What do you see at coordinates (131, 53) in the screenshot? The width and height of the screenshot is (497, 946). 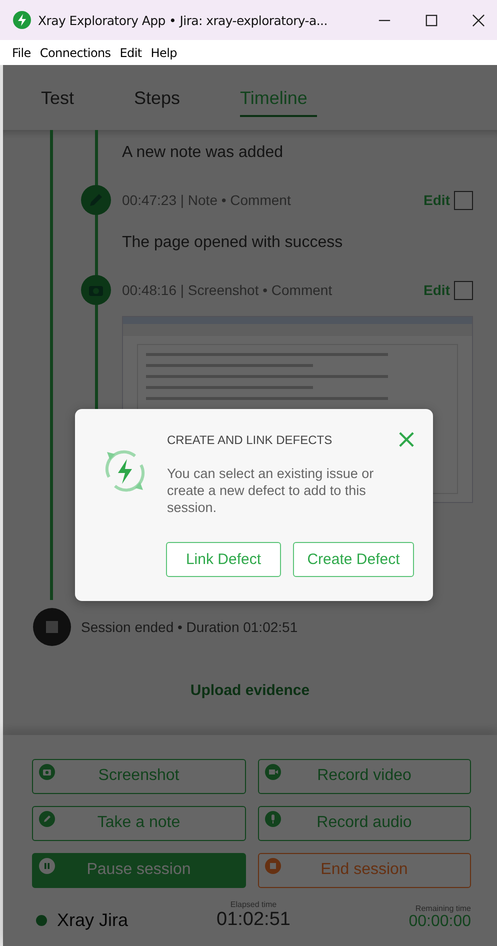 I see `menu-item: Edit` at bounding box center [131, 53].